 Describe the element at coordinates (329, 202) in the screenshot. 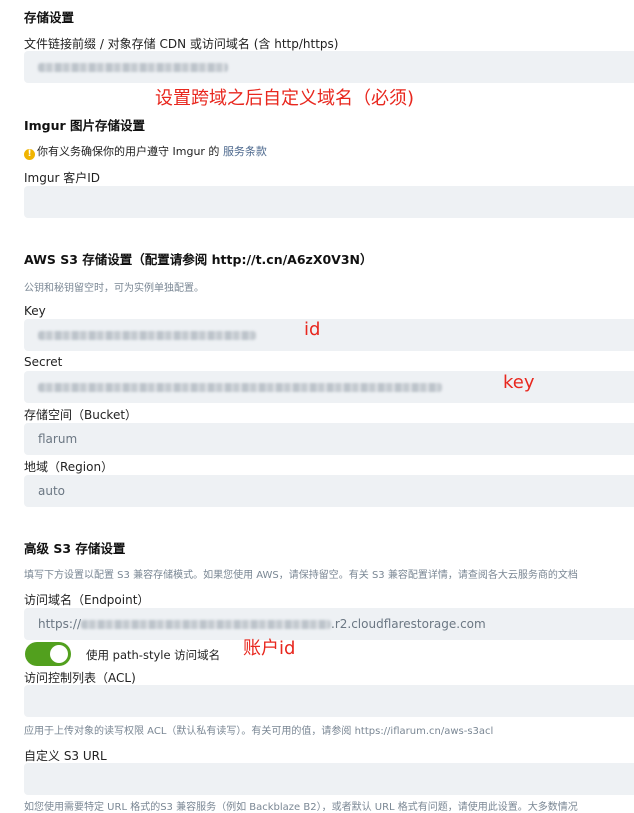

I see `imgur-client-id-input` at that location.